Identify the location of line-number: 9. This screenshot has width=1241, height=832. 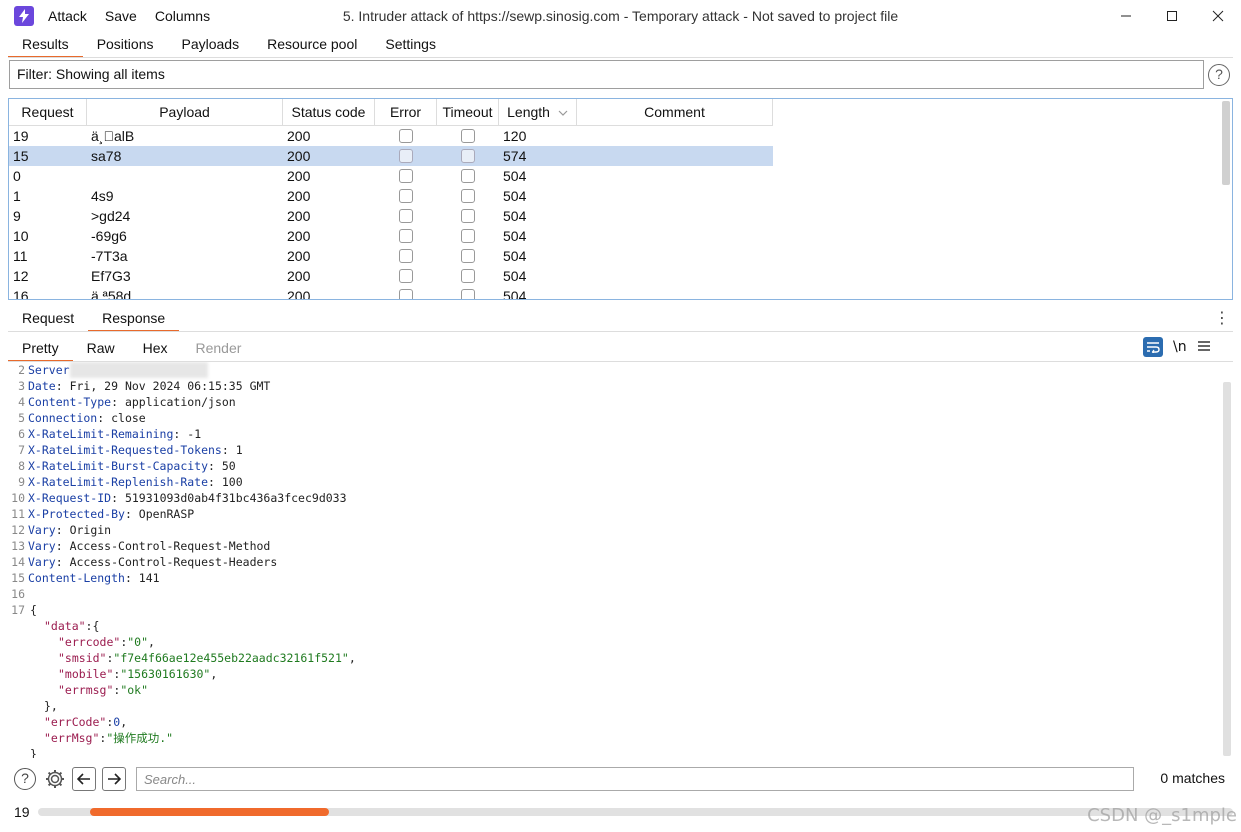
(21, 482).